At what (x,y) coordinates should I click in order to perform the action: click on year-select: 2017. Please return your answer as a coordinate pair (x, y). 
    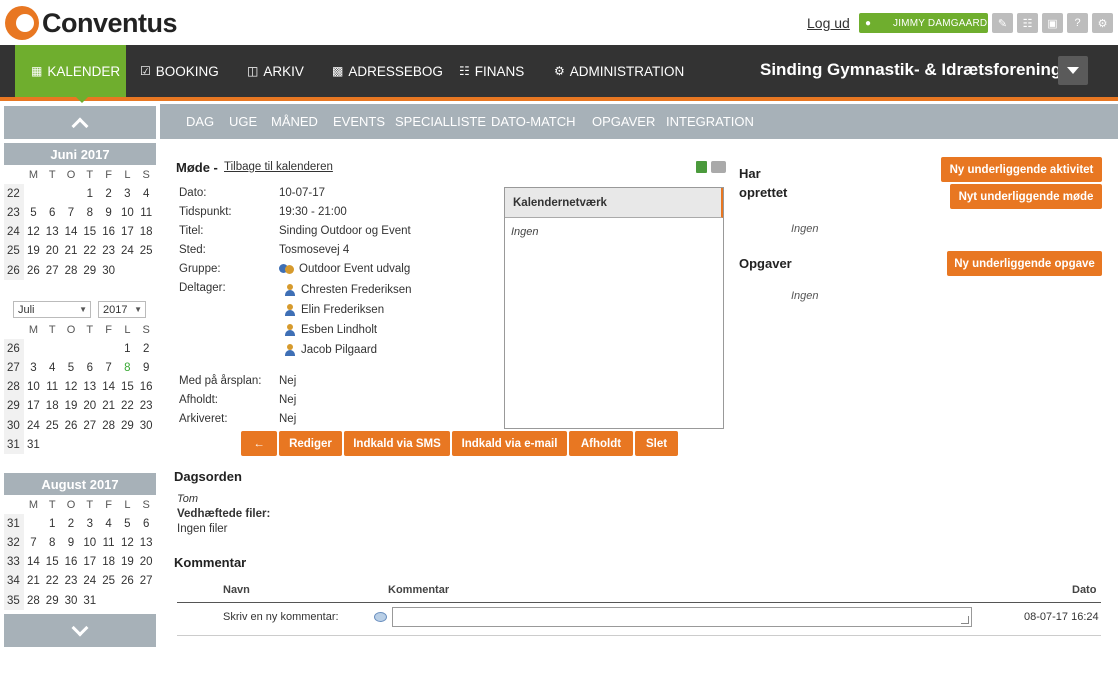
    Looking at the image, I should click on (122, 309).